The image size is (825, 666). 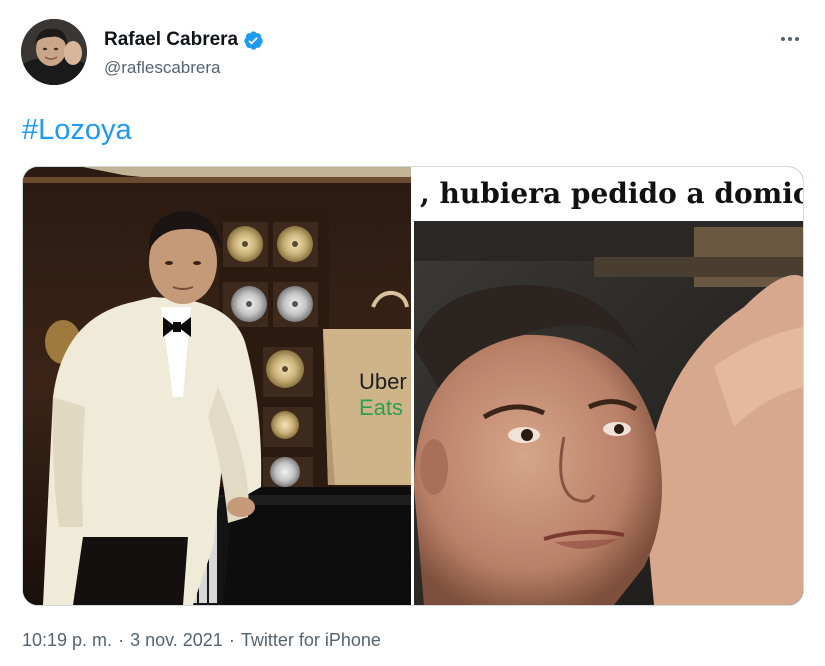 What do you see at coordinates (171, 40) in the screenshot?
I see `author-display-name: Rafael Cabrera` at bounding box center [171, 40].